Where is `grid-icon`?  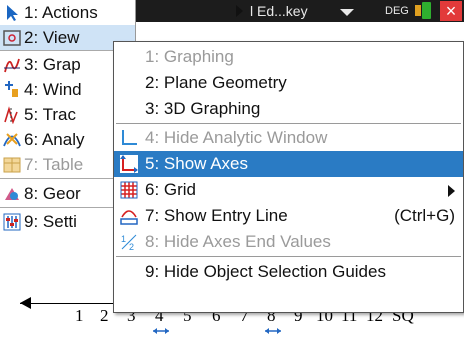
grid-icon is located at coordinates (129, 190).